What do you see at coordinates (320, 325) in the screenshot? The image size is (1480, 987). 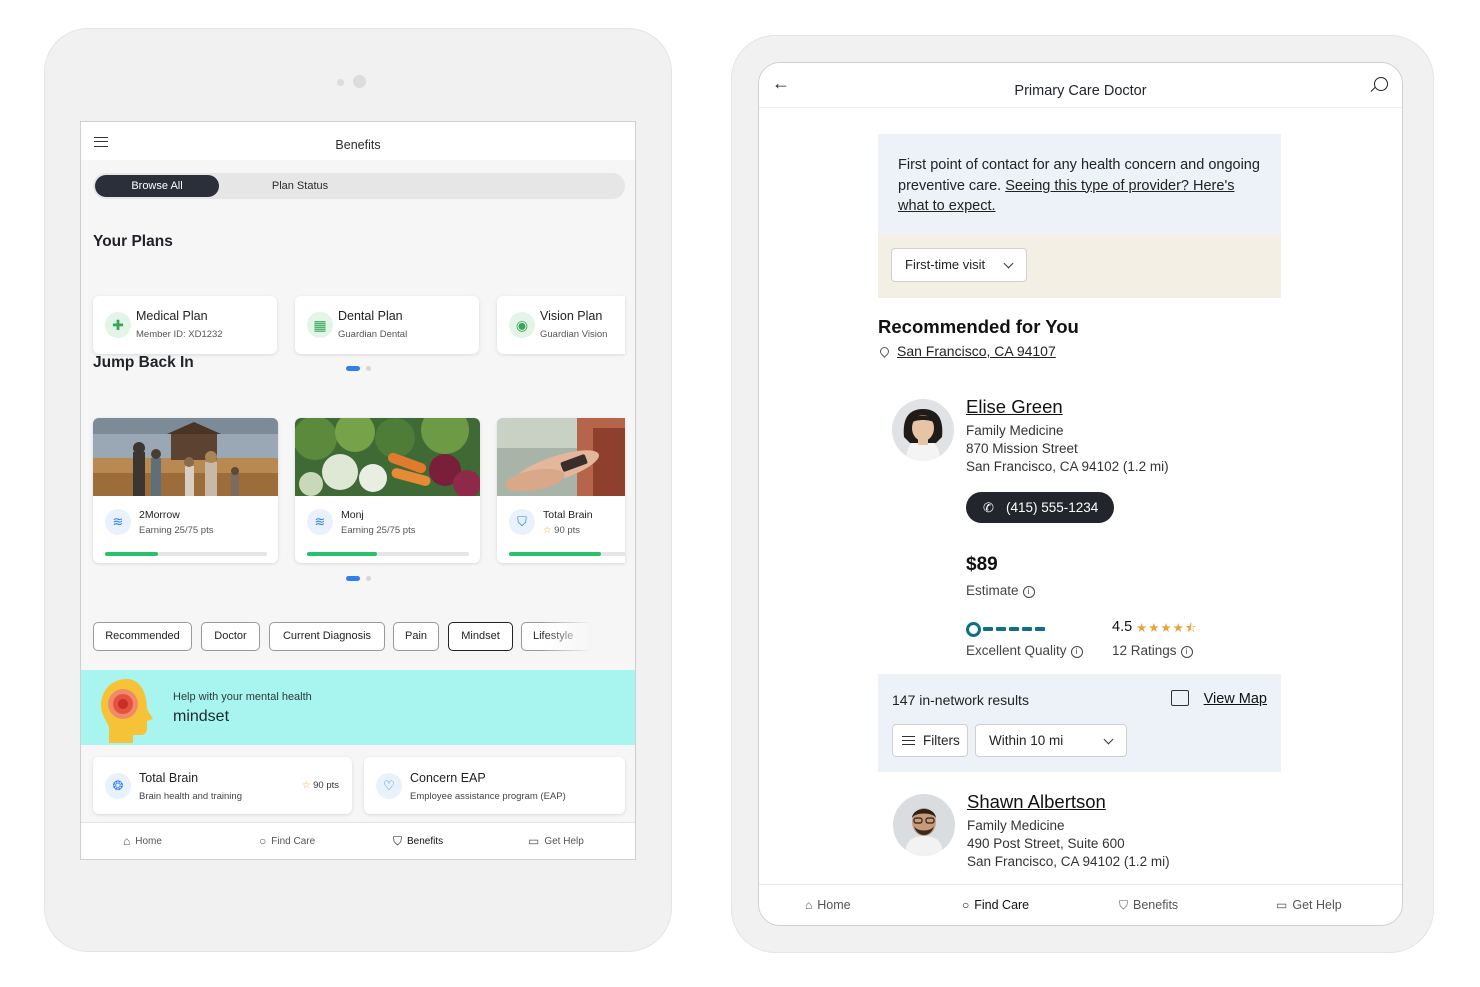 I see `dental-icon: ▦` at bounding box center [320, 325].